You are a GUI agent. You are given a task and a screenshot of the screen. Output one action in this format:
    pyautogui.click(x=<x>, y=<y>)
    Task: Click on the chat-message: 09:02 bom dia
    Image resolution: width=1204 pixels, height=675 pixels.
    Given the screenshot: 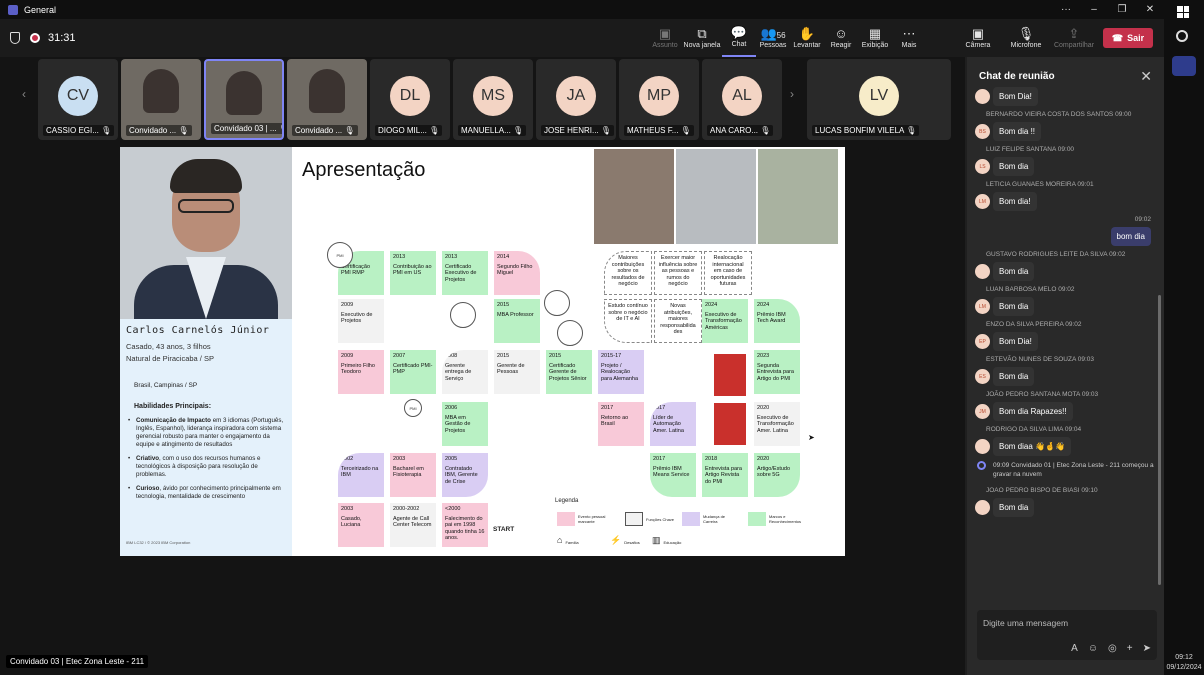 What is the action you would take?
    pyautogui.click(x=1066, y=231)
    